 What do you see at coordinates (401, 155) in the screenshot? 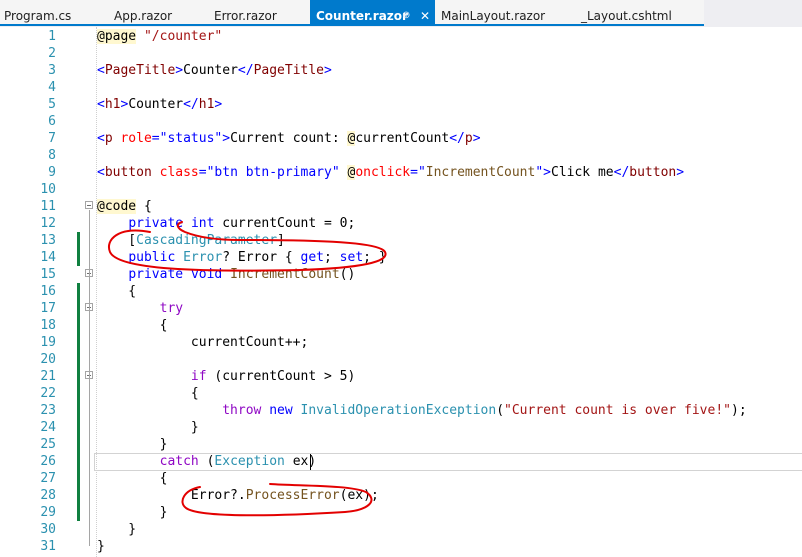
I see `code-line: 8` at bounding box center [401, 155].